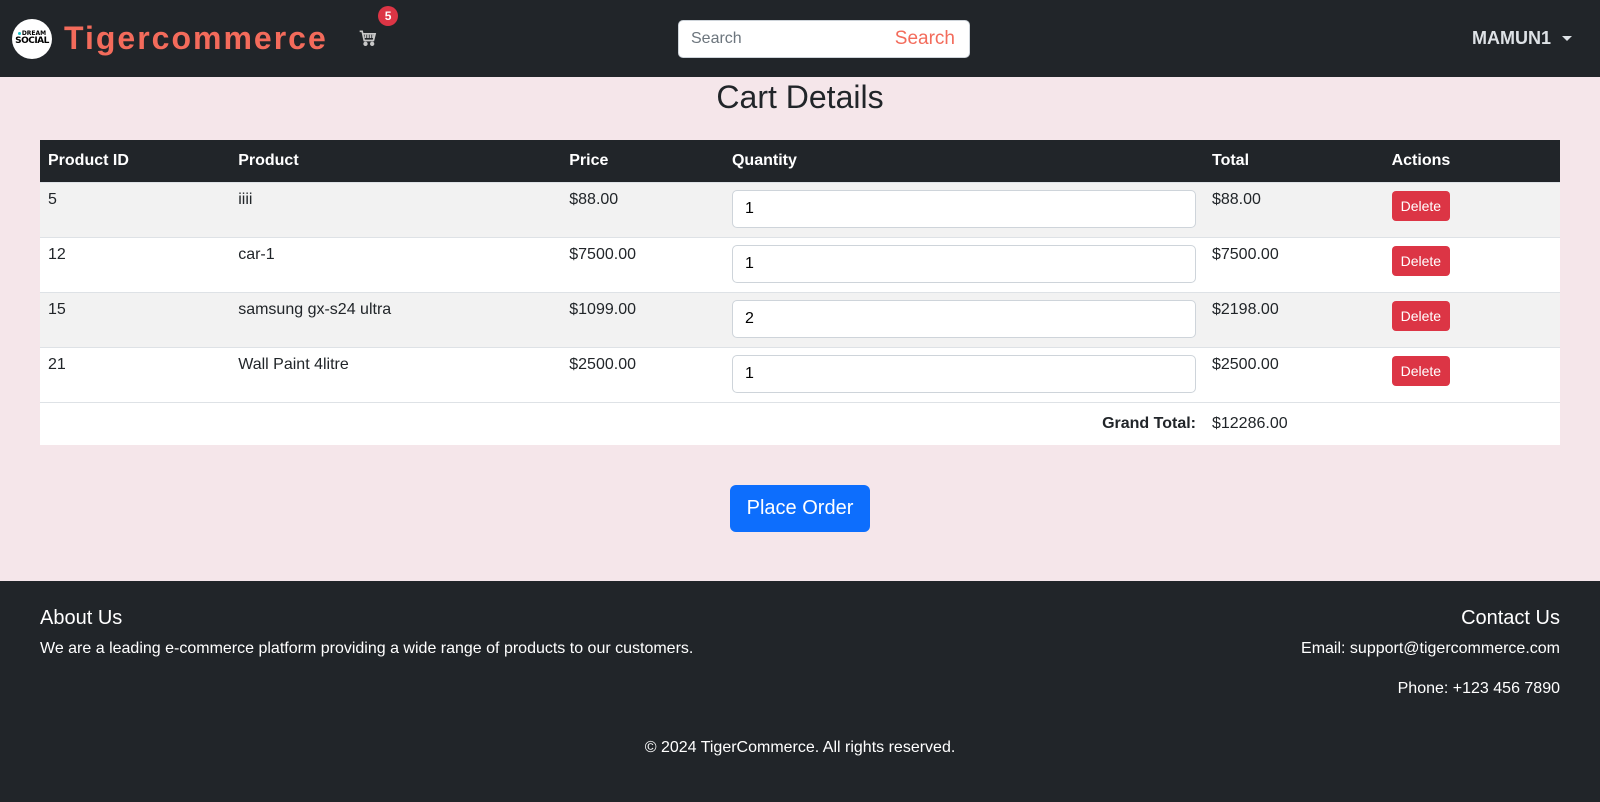 The height and width of the screenshot is (802, 1600). What do you see at coordinates (135, 264) in the screenshot?
I see `cell-product-id: 12` at bounding box center [135, 264].